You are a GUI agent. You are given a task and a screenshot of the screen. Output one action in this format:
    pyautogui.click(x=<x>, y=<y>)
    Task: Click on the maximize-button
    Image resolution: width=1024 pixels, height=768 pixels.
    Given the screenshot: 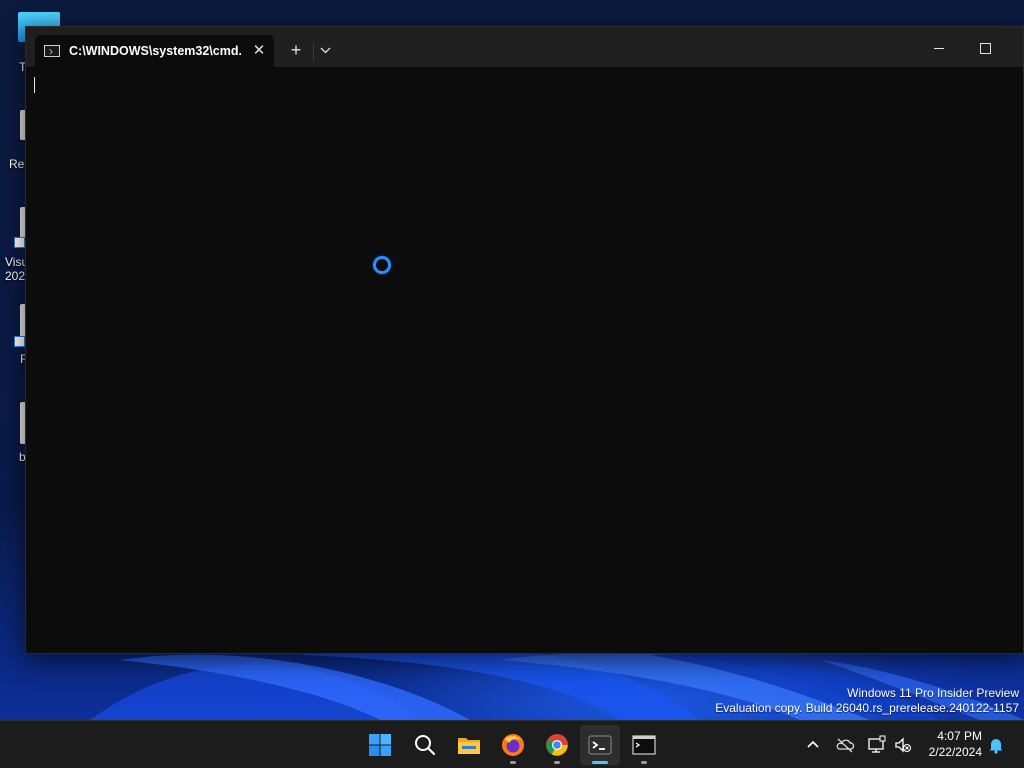 What is the action you would take?
    pyautogui.click(x=985, y=48)
    